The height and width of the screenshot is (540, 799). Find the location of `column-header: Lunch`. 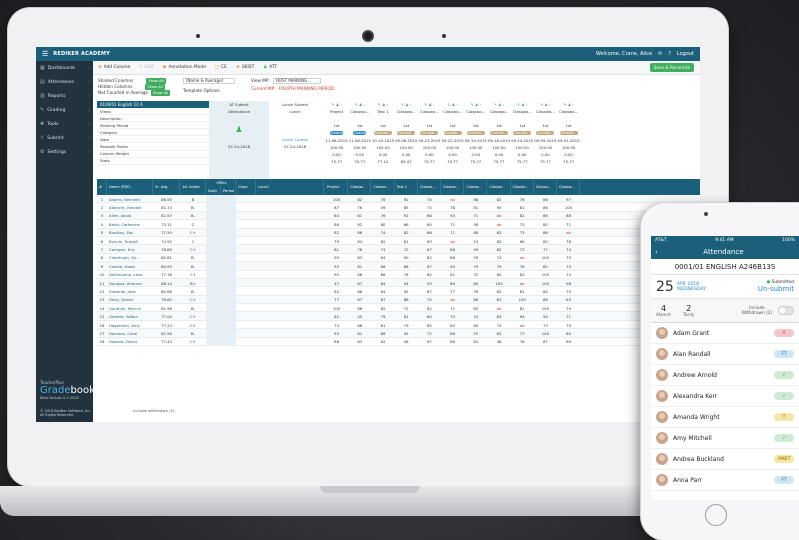

column-header: Lunch is located at coordinates (290, 187).